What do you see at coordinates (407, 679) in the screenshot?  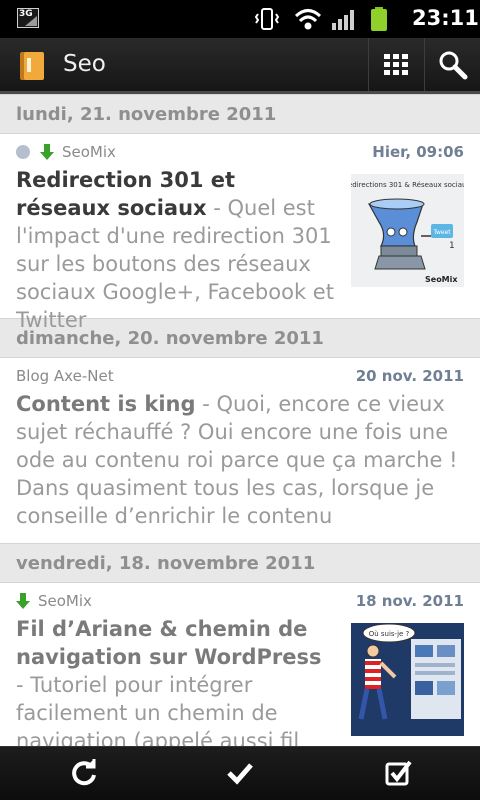 I see `article-thumbnail: Où suis-je ?` at bounding box center [407, 679].